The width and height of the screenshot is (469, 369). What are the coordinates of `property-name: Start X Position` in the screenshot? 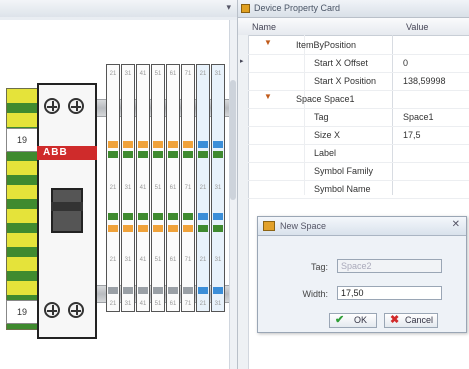 It's located at (345, 81).